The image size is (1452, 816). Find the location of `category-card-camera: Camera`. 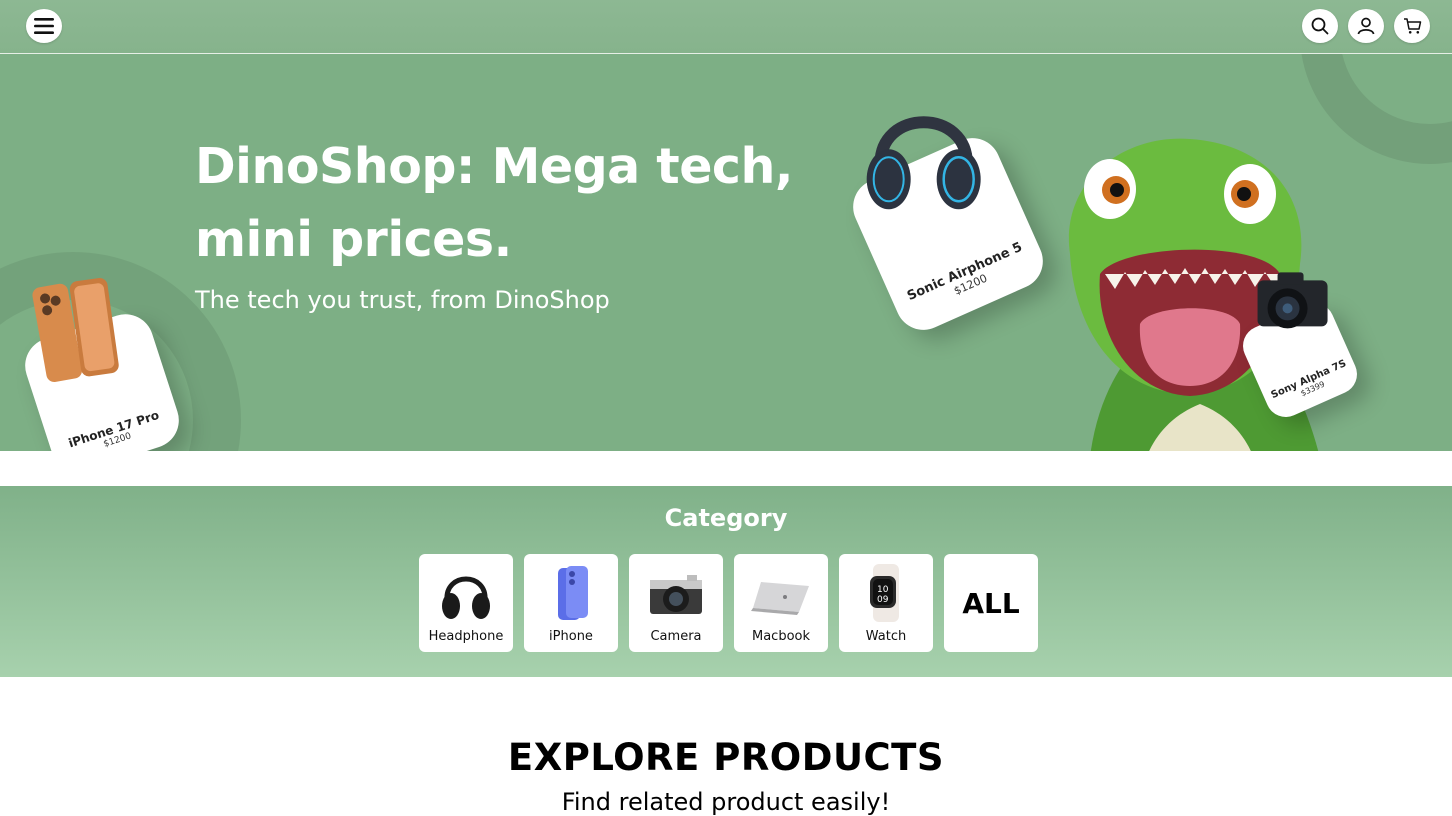

category-card-camera: Camera is located at coordinates (676, 603).